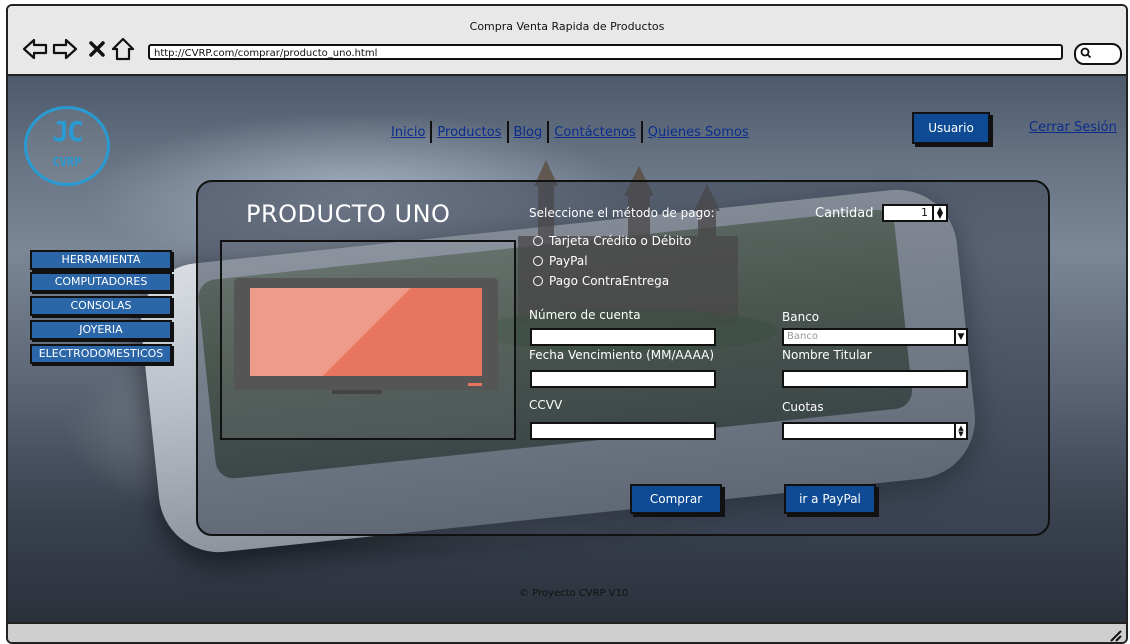  Describe the element at coordinates (1098, 54) in the screenshot. I see `search-button` at that location.